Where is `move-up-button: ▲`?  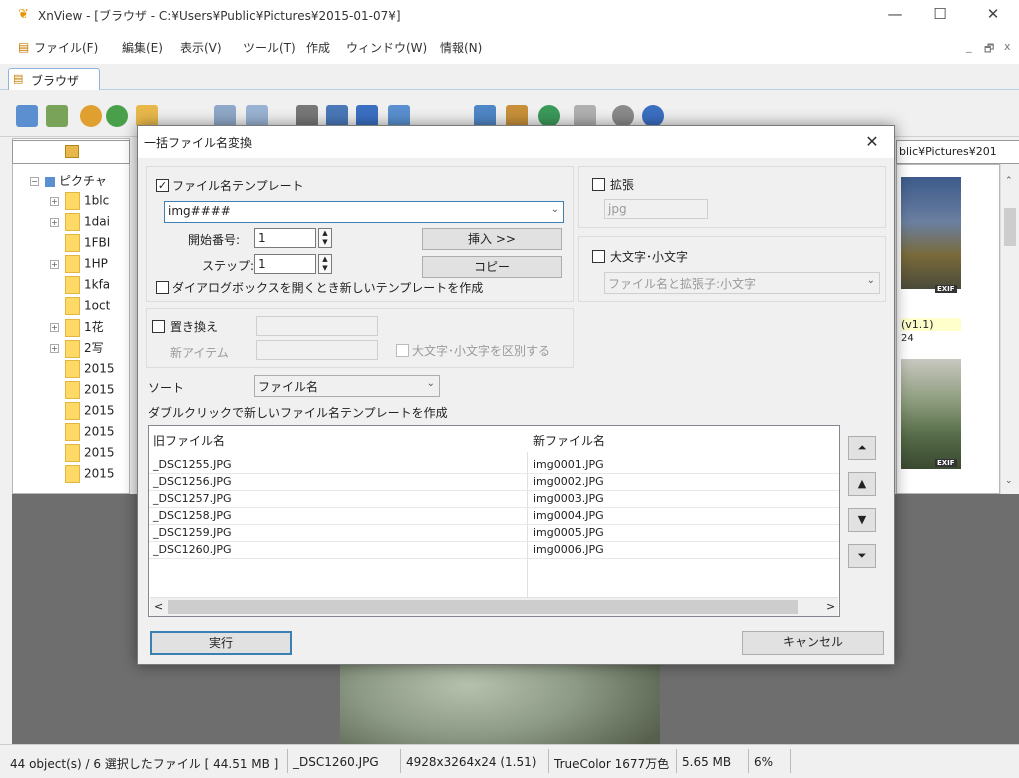
move-up-button: ▲ is located at coordinates (862, 484).